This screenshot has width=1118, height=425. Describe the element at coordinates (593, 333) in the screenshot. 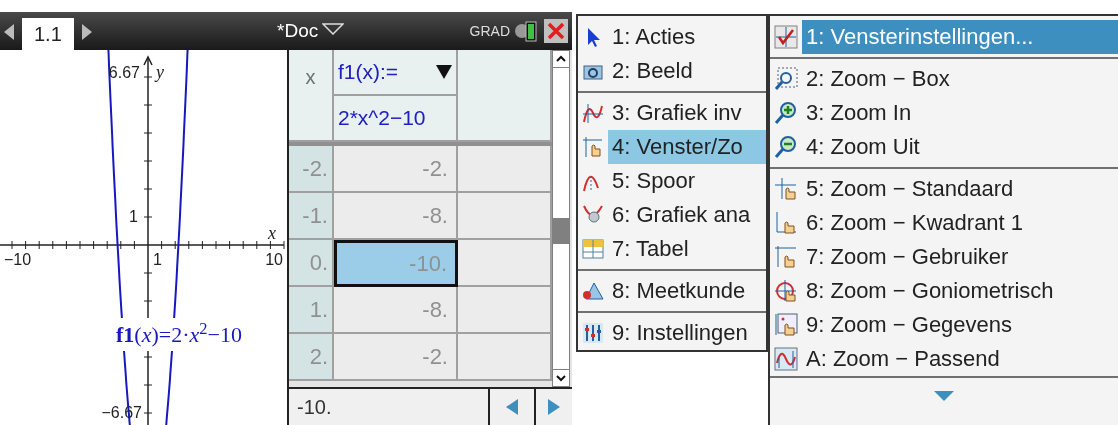

I see `sliders-icon` at that location.